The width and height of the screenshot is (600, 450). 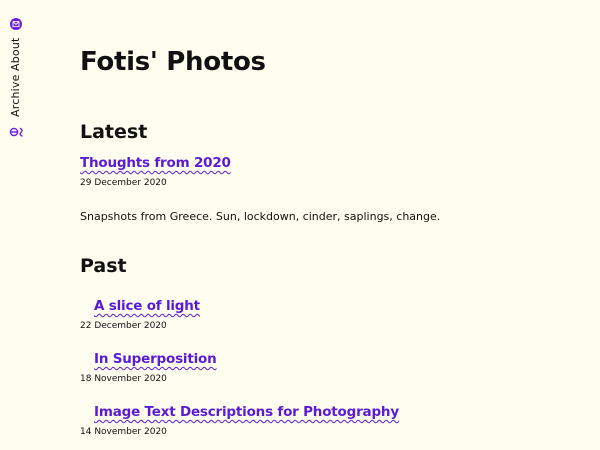 What do you see at coordinates (123, 183) in the screenshot?
I see `latest-post-date: 29 December 2020` at bounding box center [123, 183].